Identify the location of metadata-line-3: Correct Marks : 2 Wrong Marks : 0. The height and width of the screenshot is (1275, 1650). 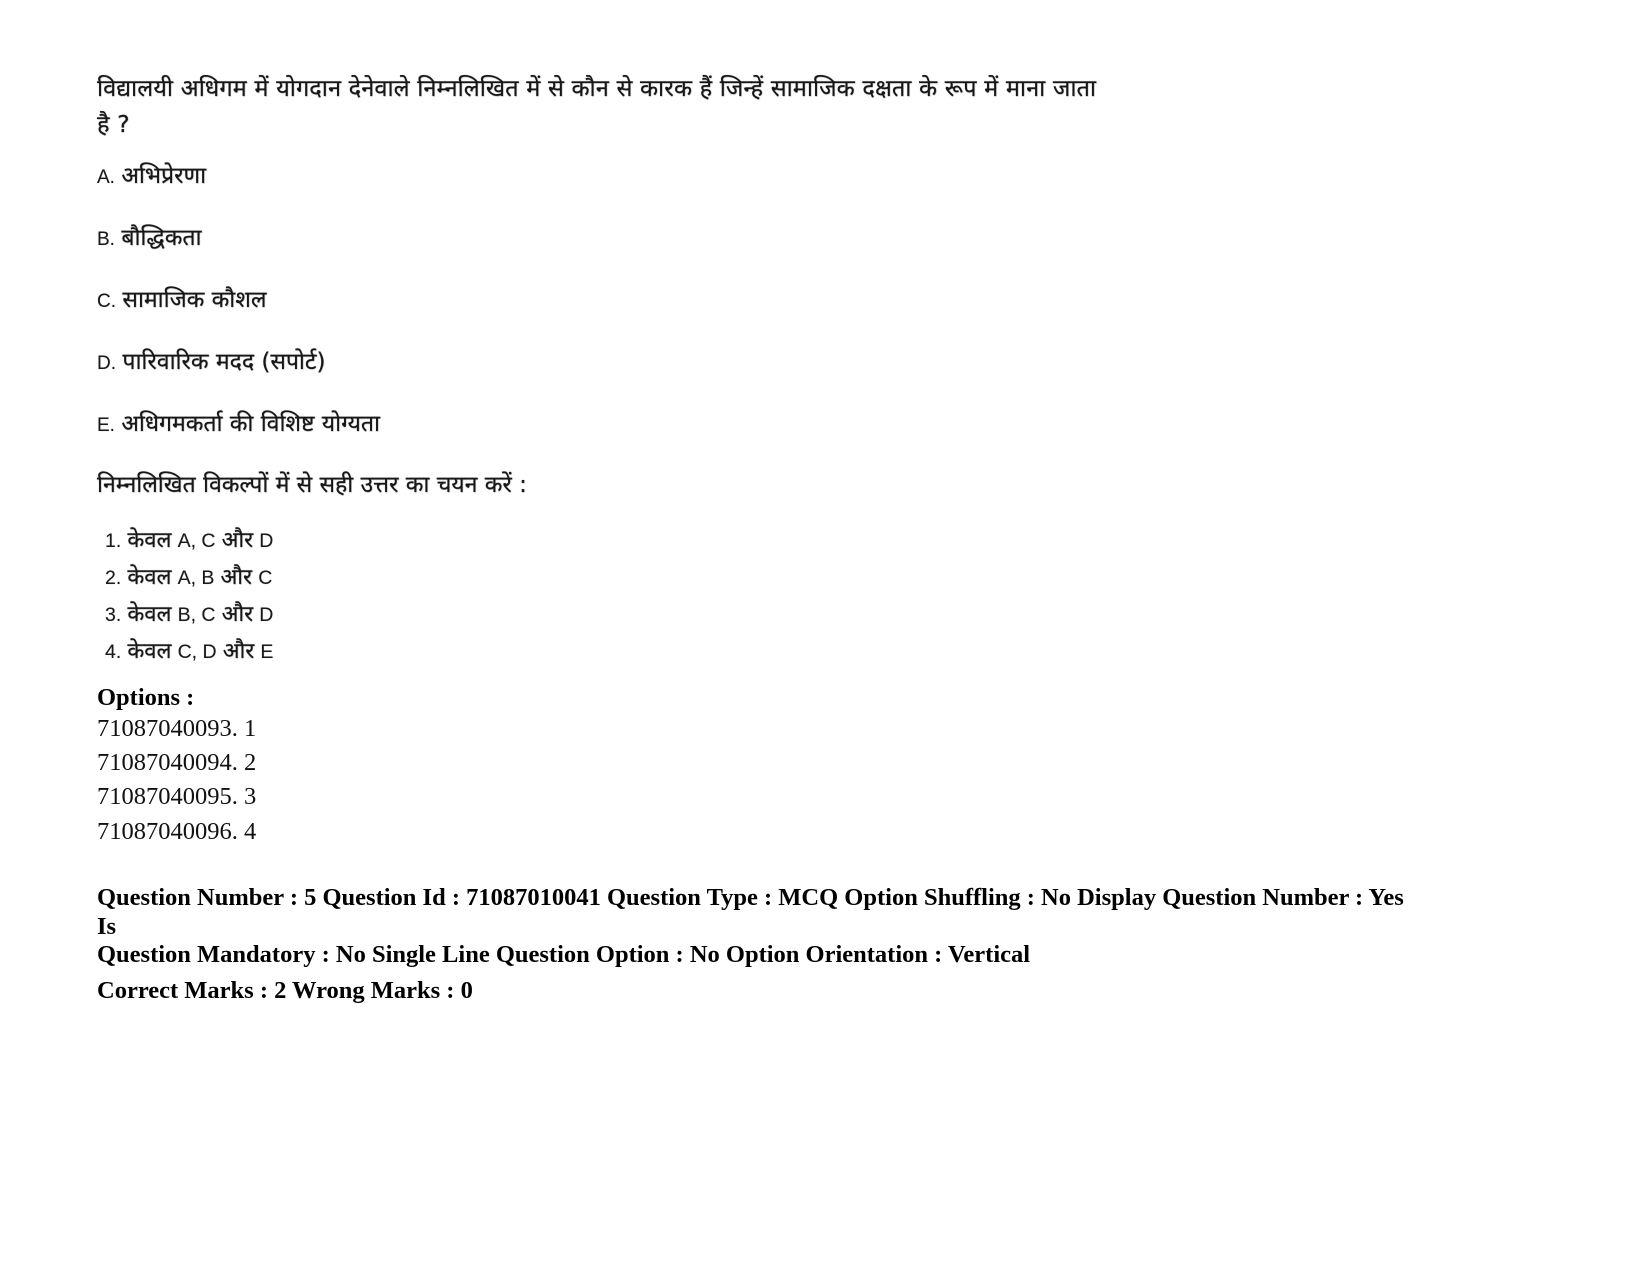
(285, 990).